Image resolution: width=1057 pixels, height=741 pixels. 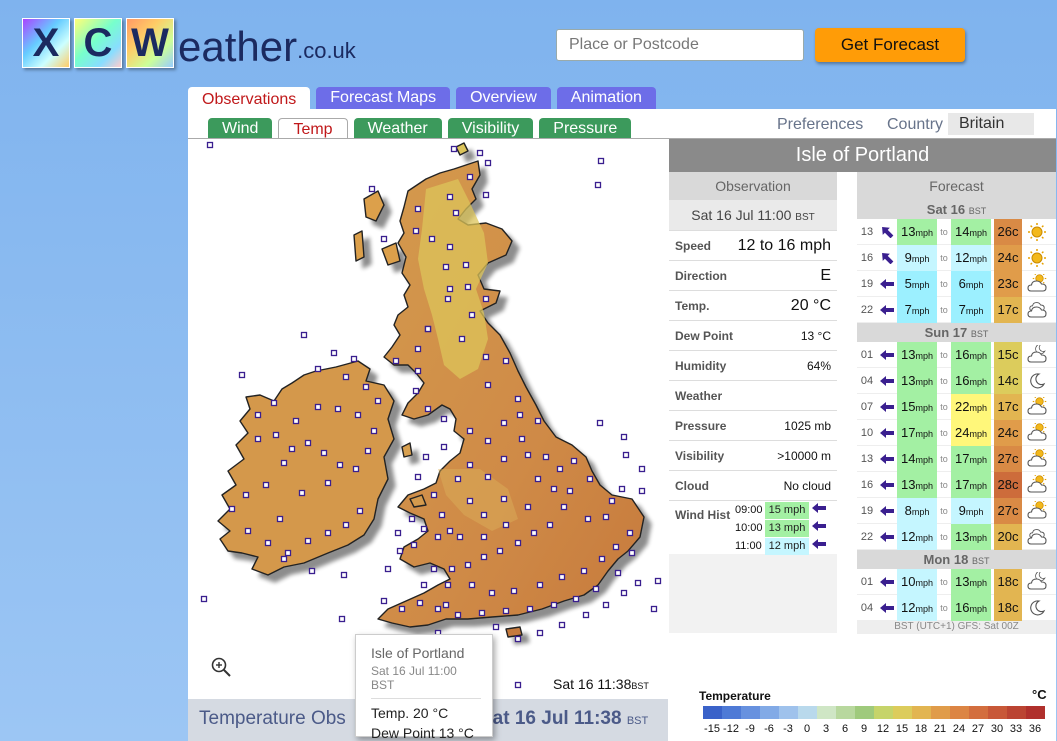 I want to click on zoom-icon, so click(x=221, y=667).